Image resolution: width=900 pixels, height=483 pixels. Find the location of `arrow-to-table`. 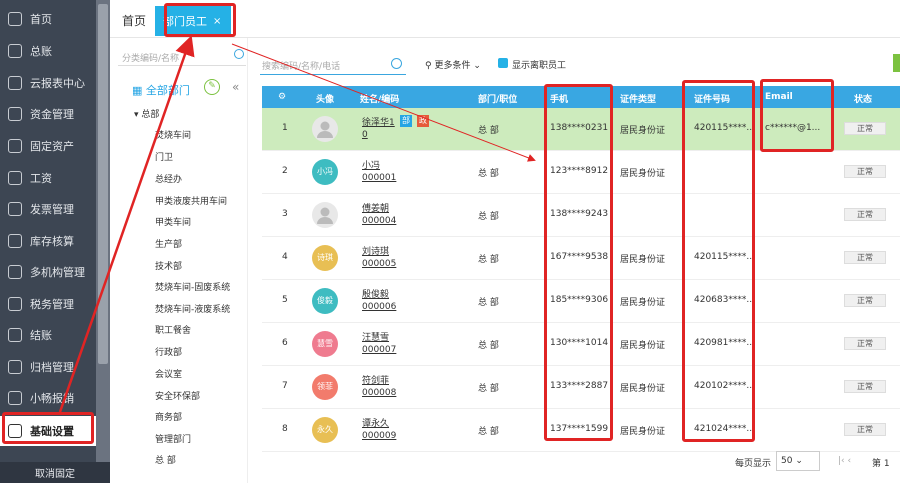

arrow-to-table is located at coordinates (383, 102).